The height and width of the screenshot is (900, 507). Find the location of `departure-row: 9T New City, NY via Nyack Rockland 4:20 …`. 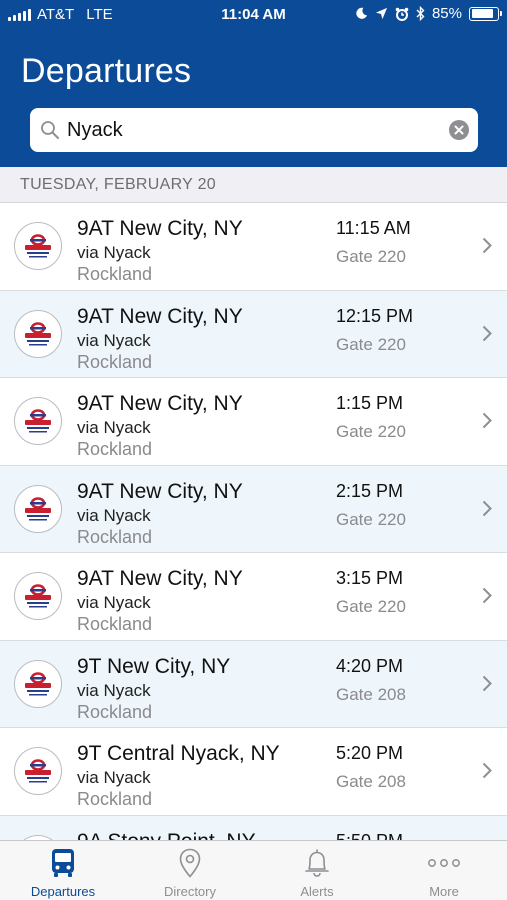

departure-row: 9T New City, NY via Nyack Rockland 4:20 … is located at coordinates (253, 684).